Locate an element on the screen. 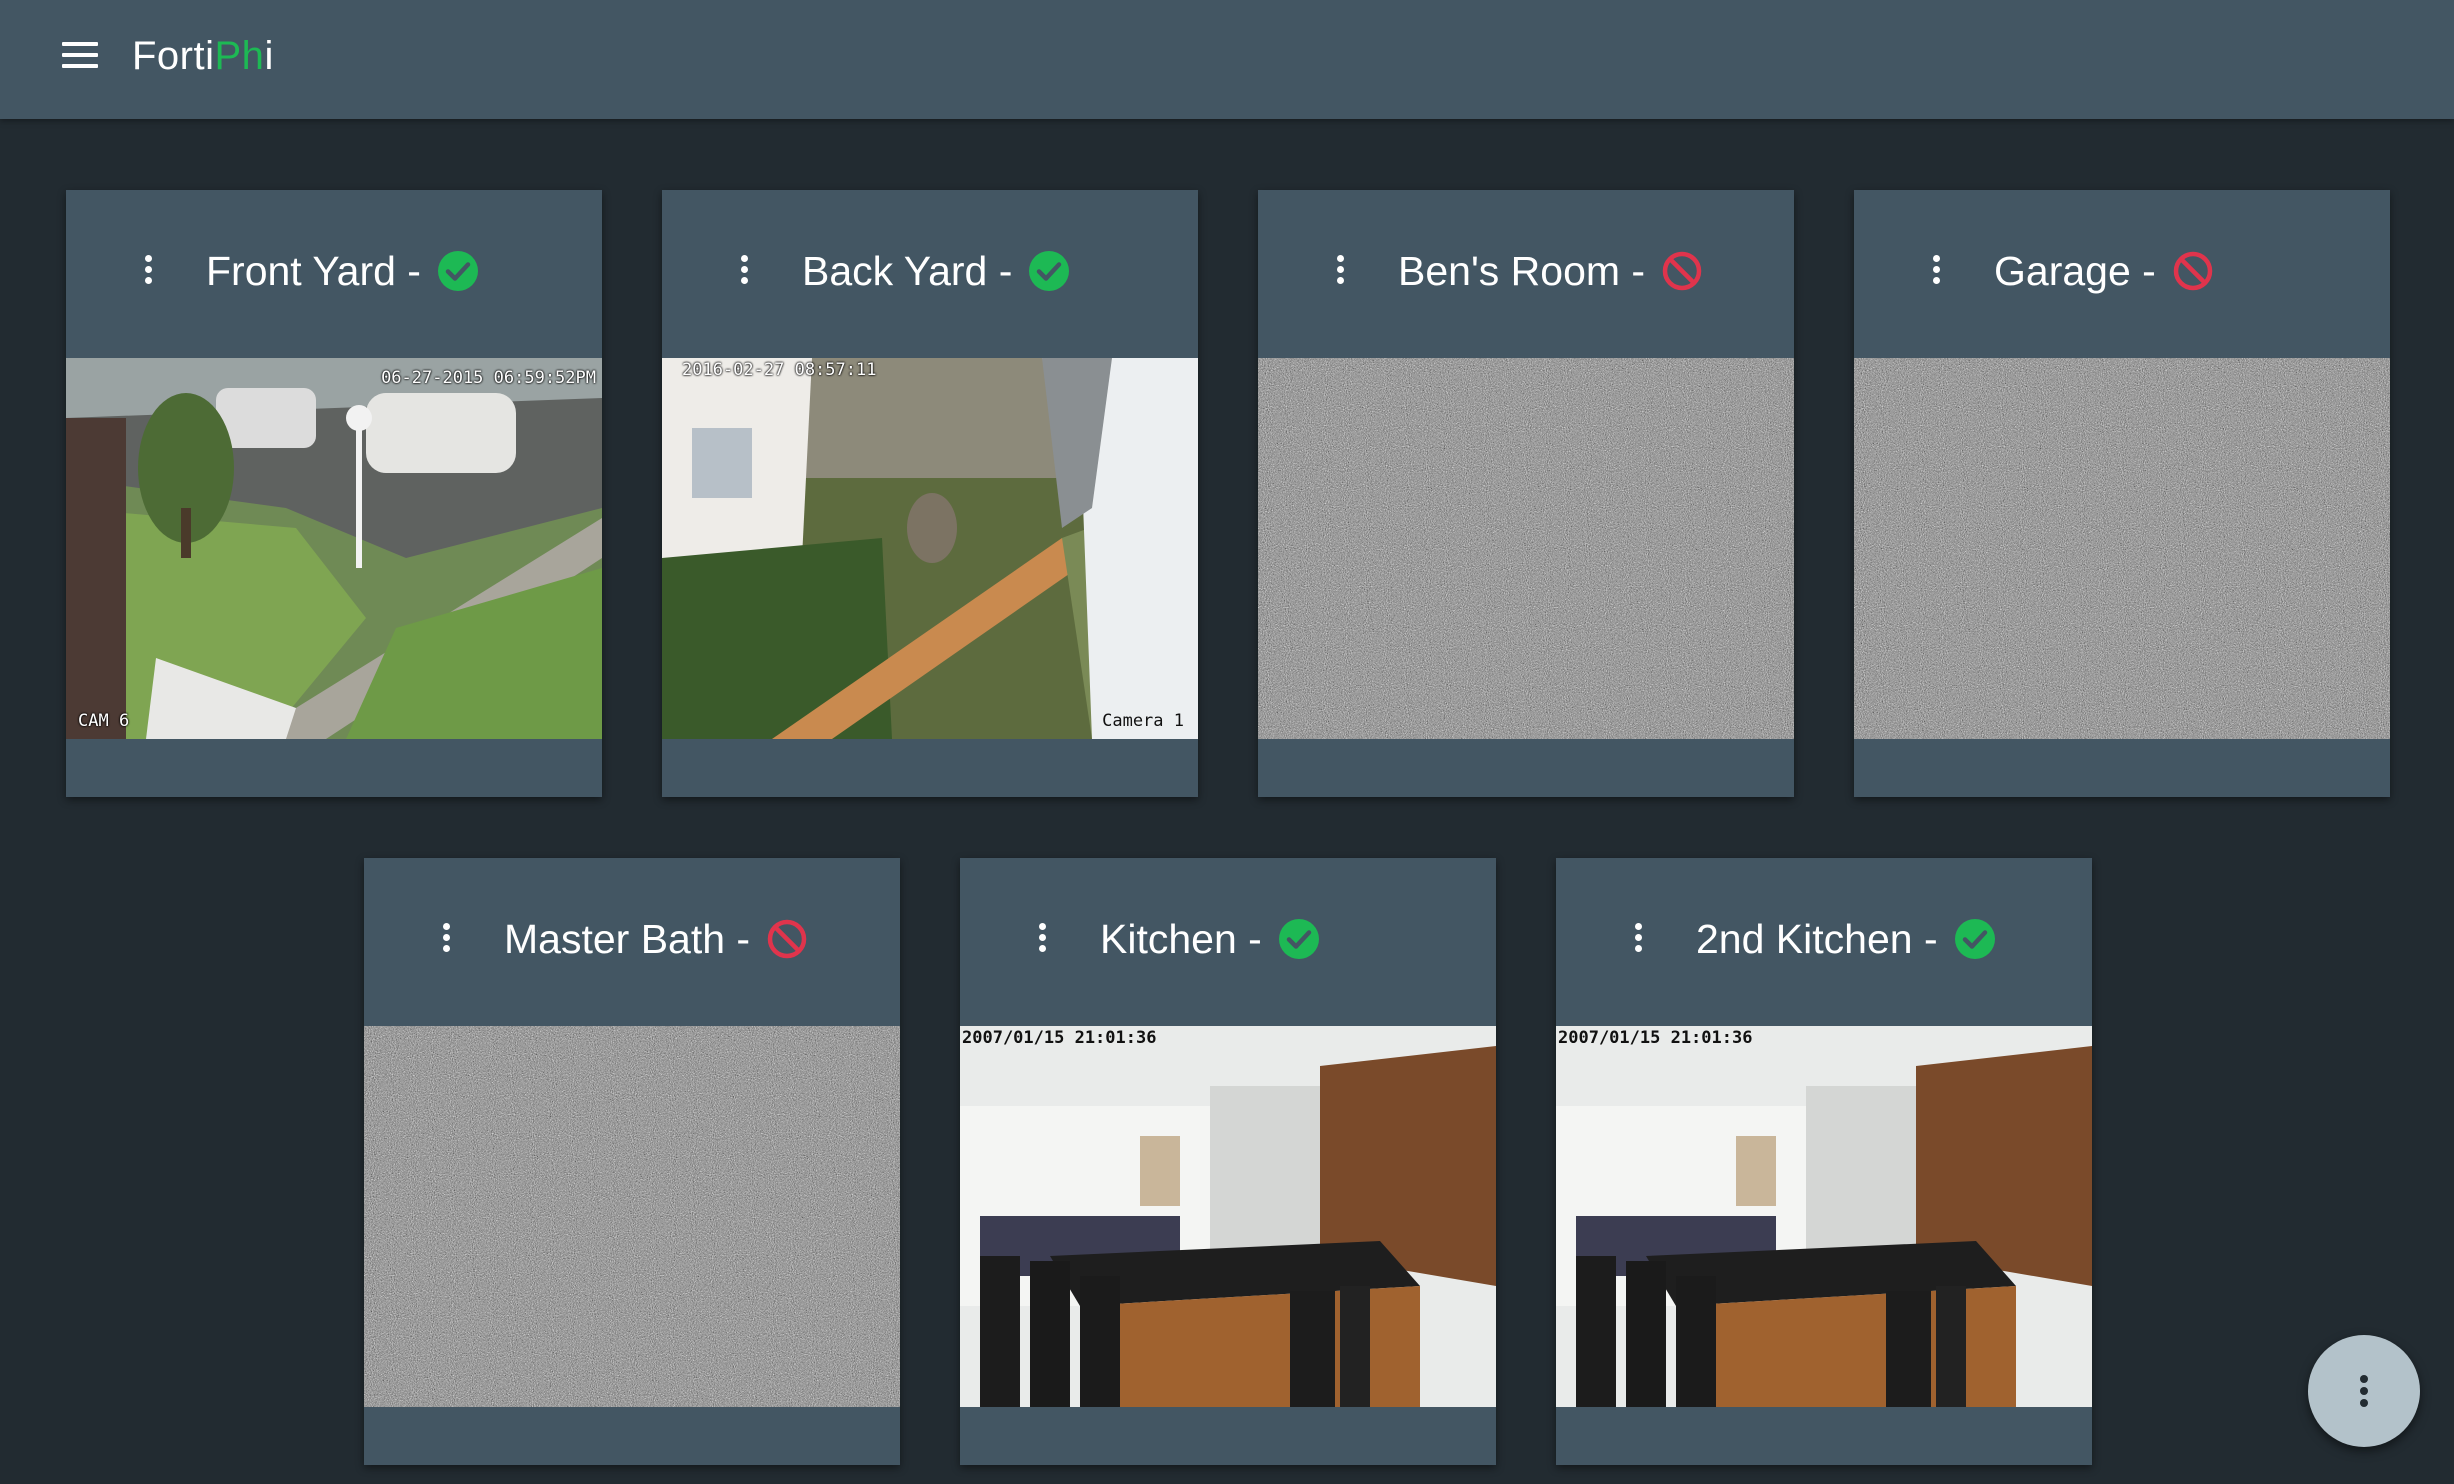 Image resolution: width=2454 pixels, height=1484 pixels. camera-title-text: Front Yard - is located at coordinates (313, 271).